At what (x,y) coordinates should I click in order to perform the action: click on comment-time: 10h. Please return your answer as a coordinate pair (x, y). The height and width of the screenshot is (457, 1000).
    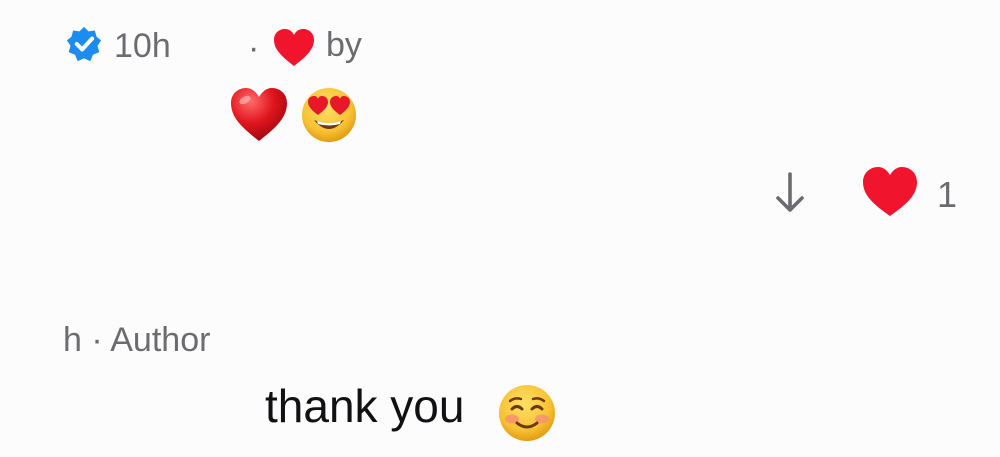
    Looking at the image, I should click on (142, 46).